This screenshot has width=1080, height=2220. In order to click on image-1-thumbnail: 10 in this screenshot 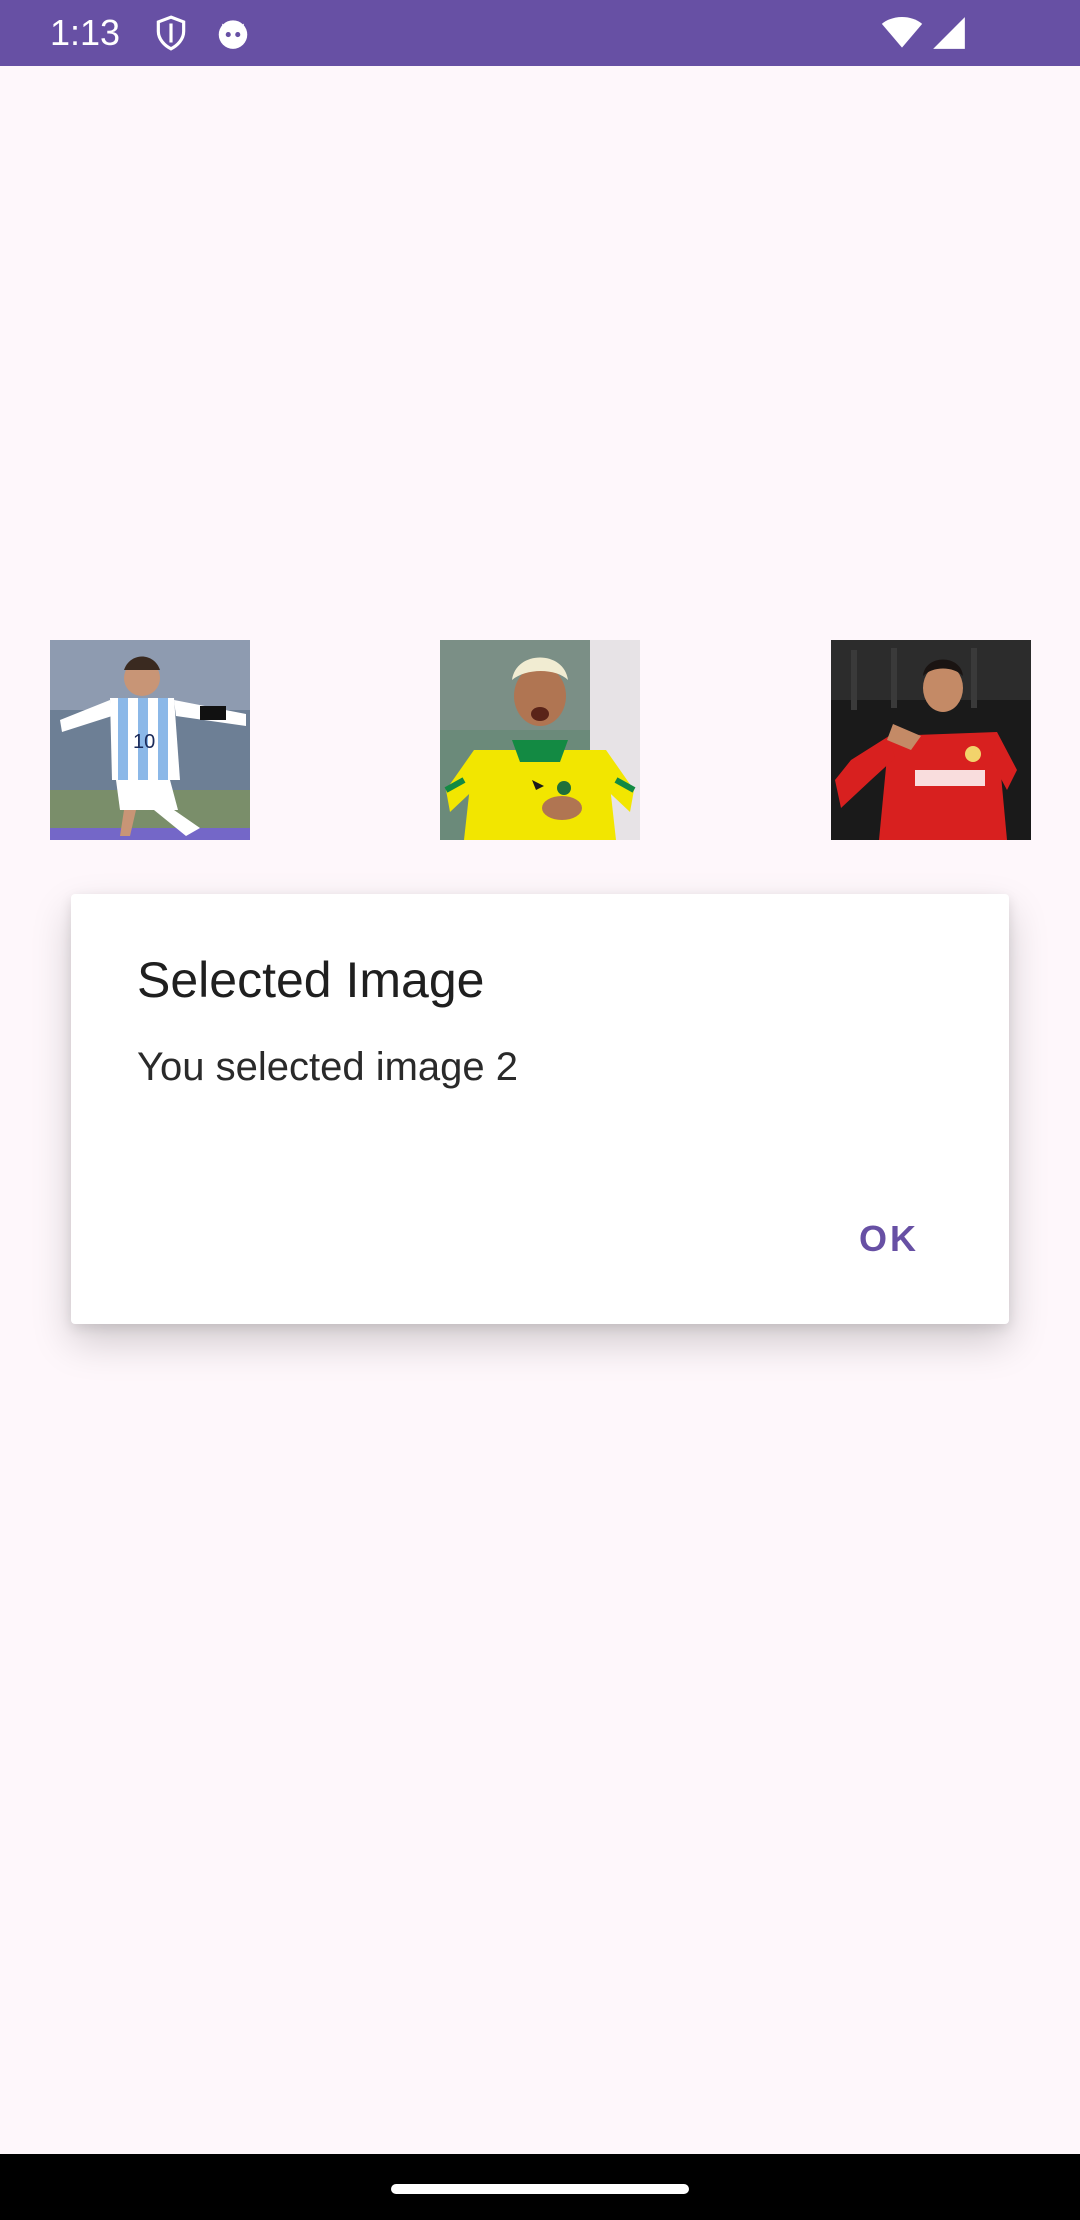, I will do `click(150, 740)`.